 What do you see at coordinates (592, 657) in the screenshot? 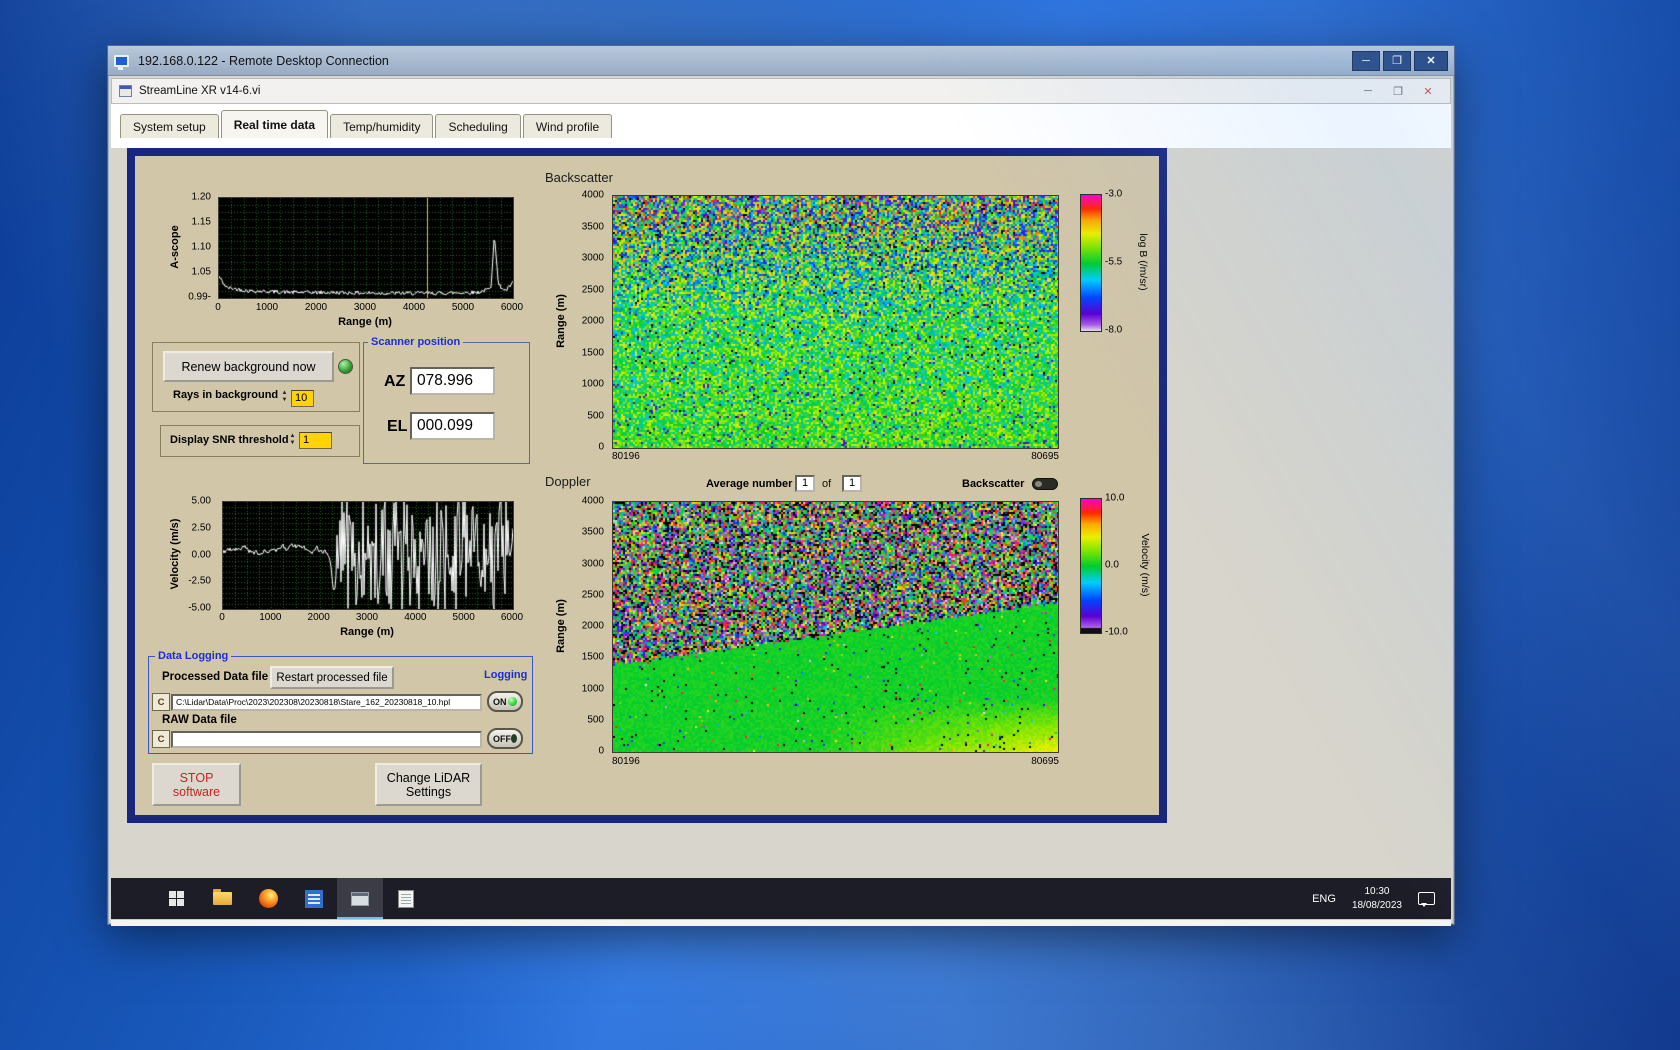
I see `tick-label: 1500` at bounding box center [592, 657].